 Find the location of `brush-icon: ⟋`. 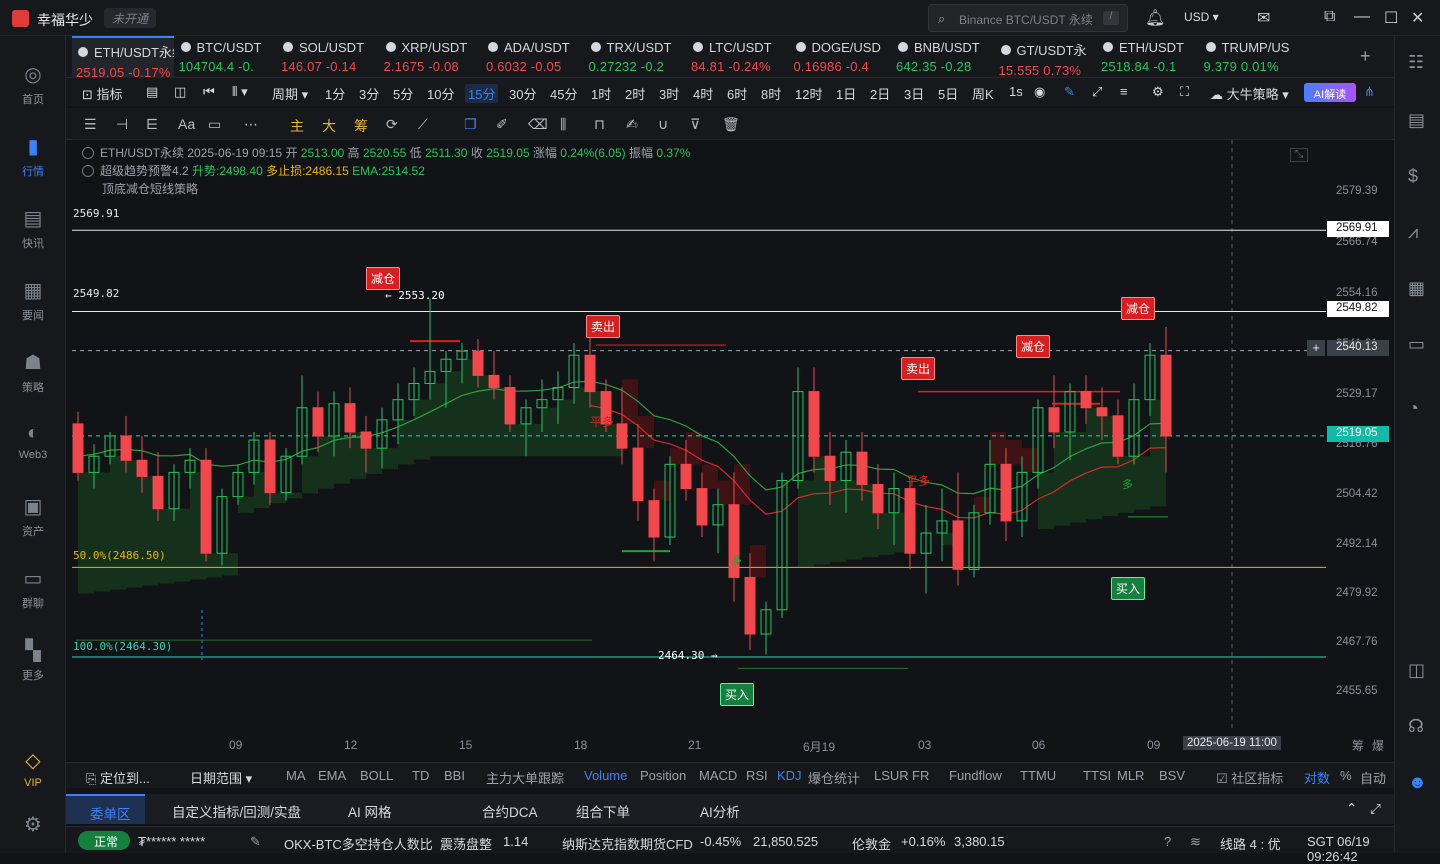

brush-icon: ⟋ is located at coordinates (423, 124).